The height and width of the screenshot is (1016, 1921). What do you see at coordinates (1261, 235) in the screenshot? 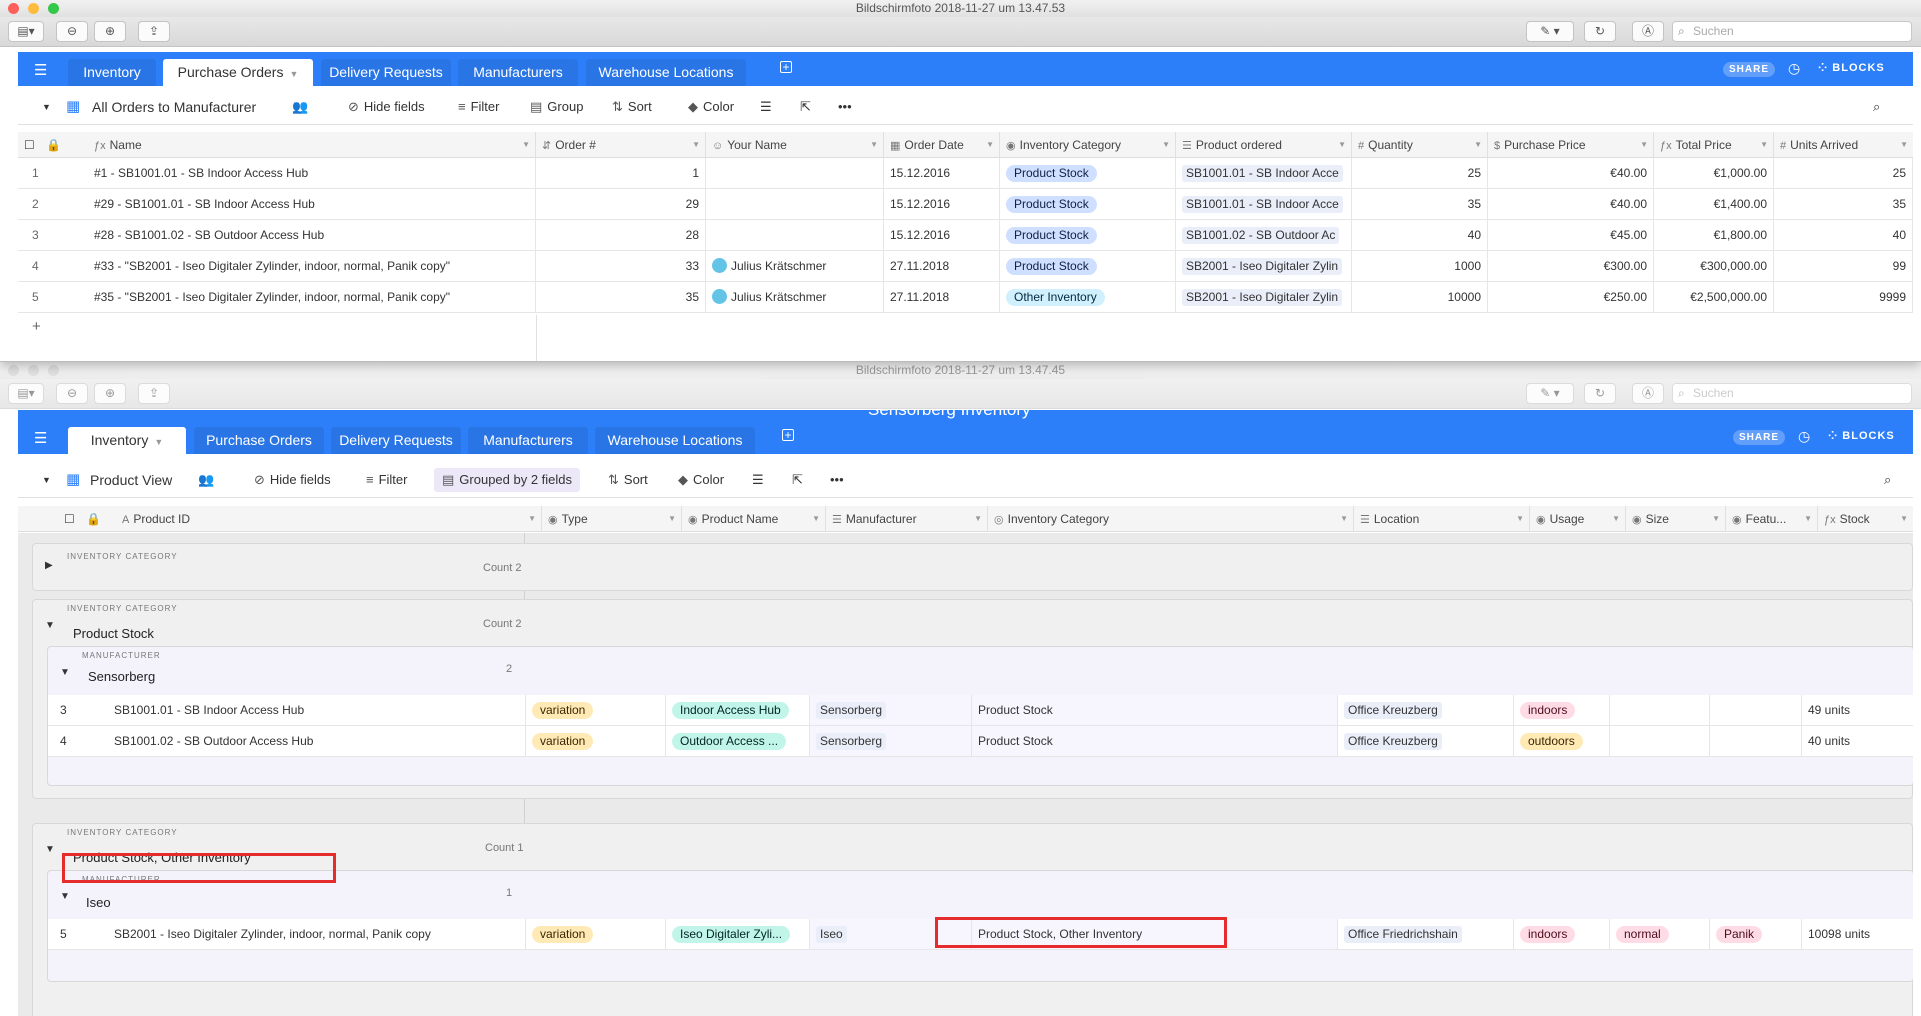
I see `linked-record: SB1001.02 - SB Outdoor Ac` at bounding box center [1261, 235].